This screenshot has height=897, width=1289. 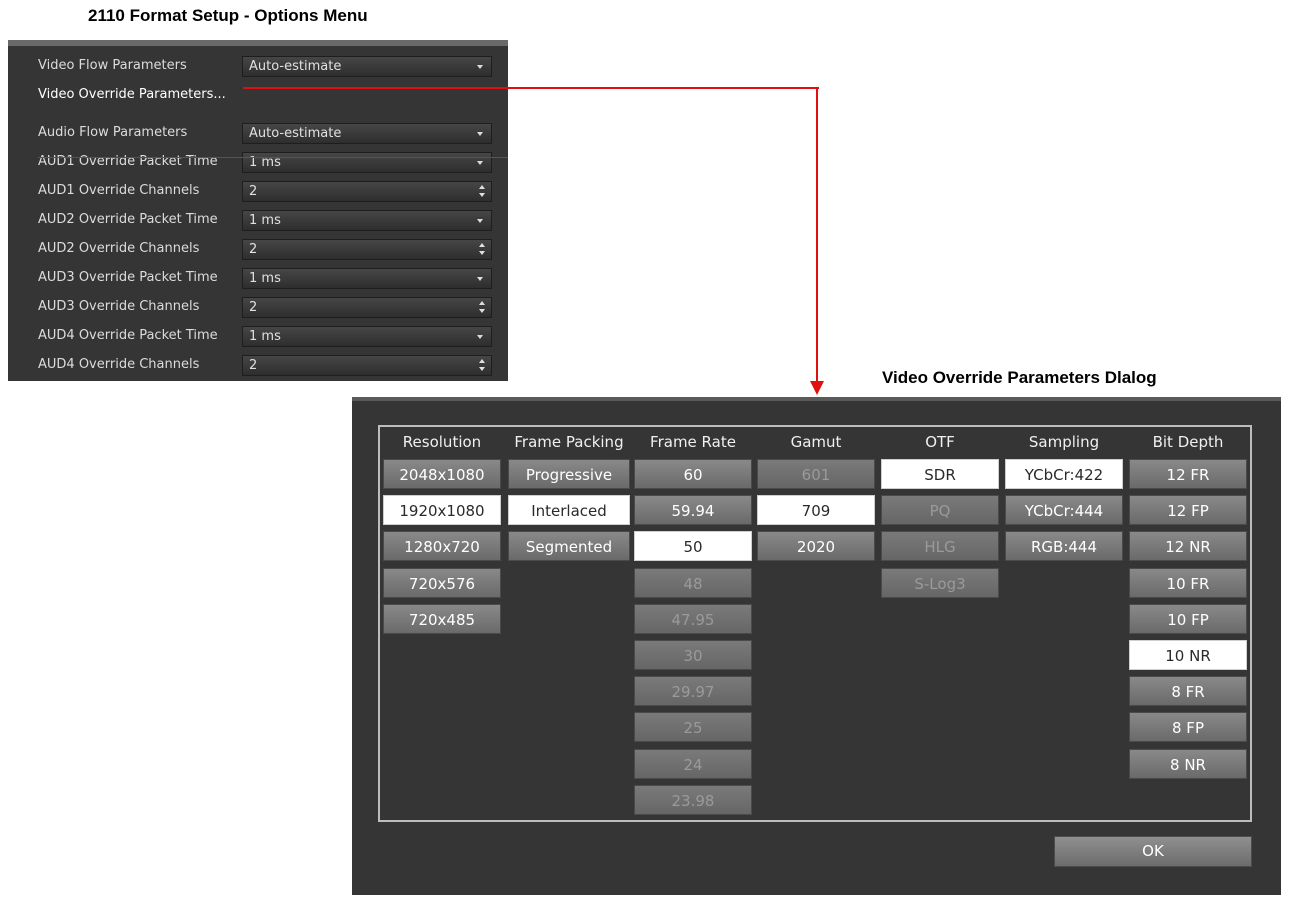 I want to click on resolution-option-720x576: 720x576, so click(x=442, y=583).